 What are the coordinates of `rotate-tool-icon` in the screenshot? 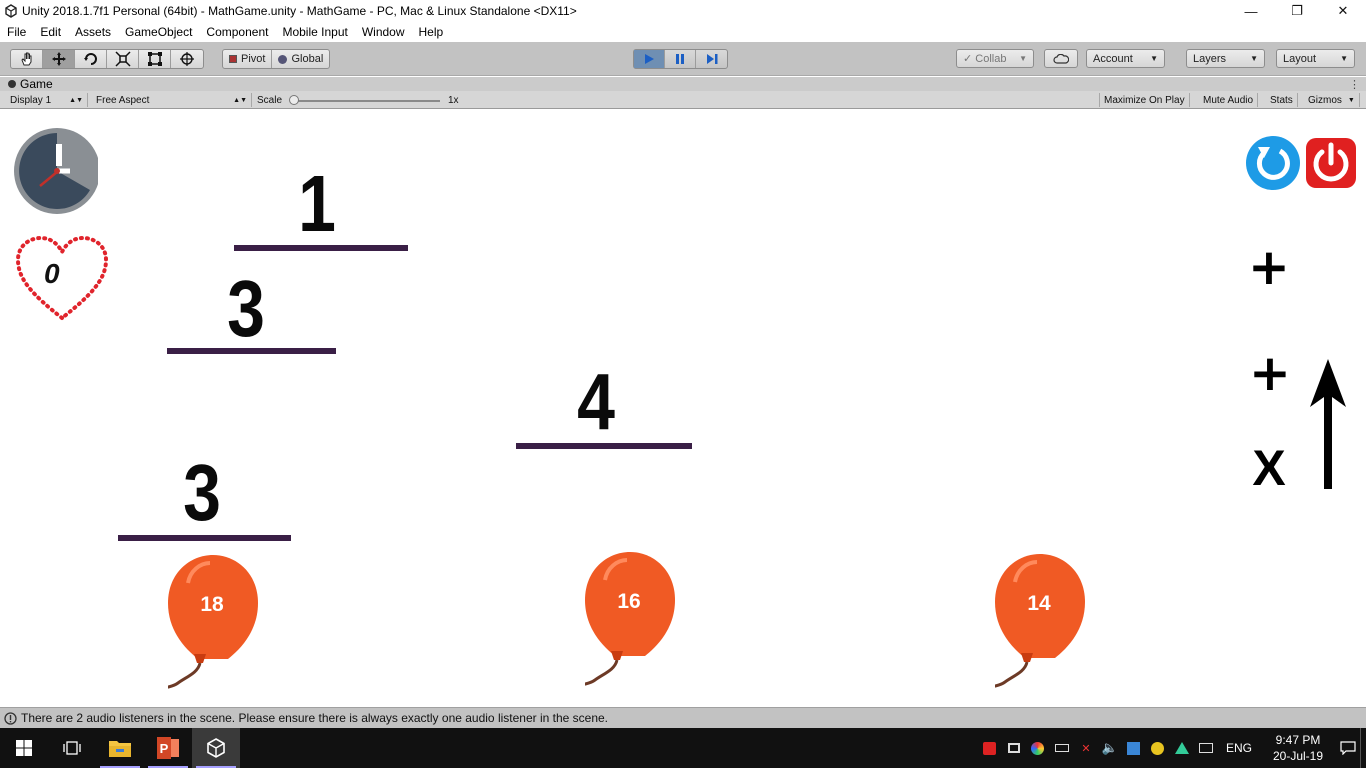 It's located at (91, 59).